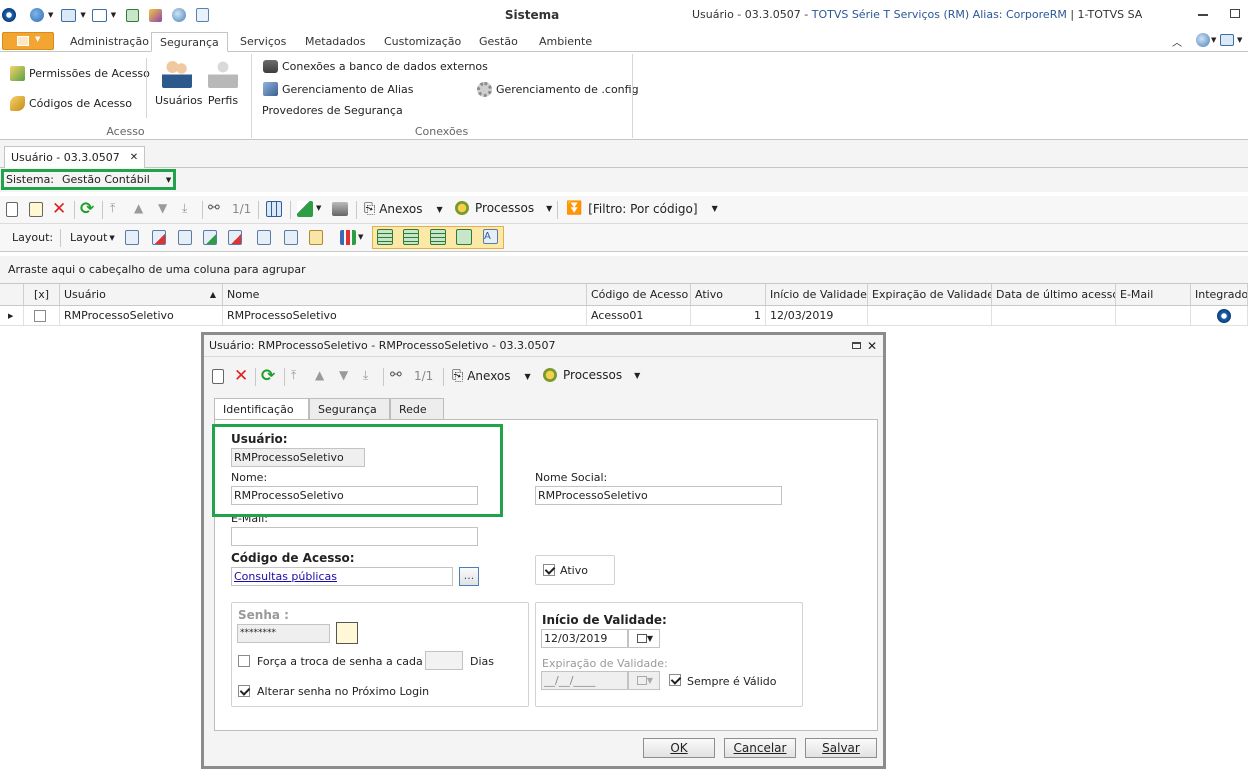 The height and width of the screenshot is (772, 1248). Describe the element at coordinates (503, 208) in the screenshot. I see `processos-button: Processos ▼` at that location.